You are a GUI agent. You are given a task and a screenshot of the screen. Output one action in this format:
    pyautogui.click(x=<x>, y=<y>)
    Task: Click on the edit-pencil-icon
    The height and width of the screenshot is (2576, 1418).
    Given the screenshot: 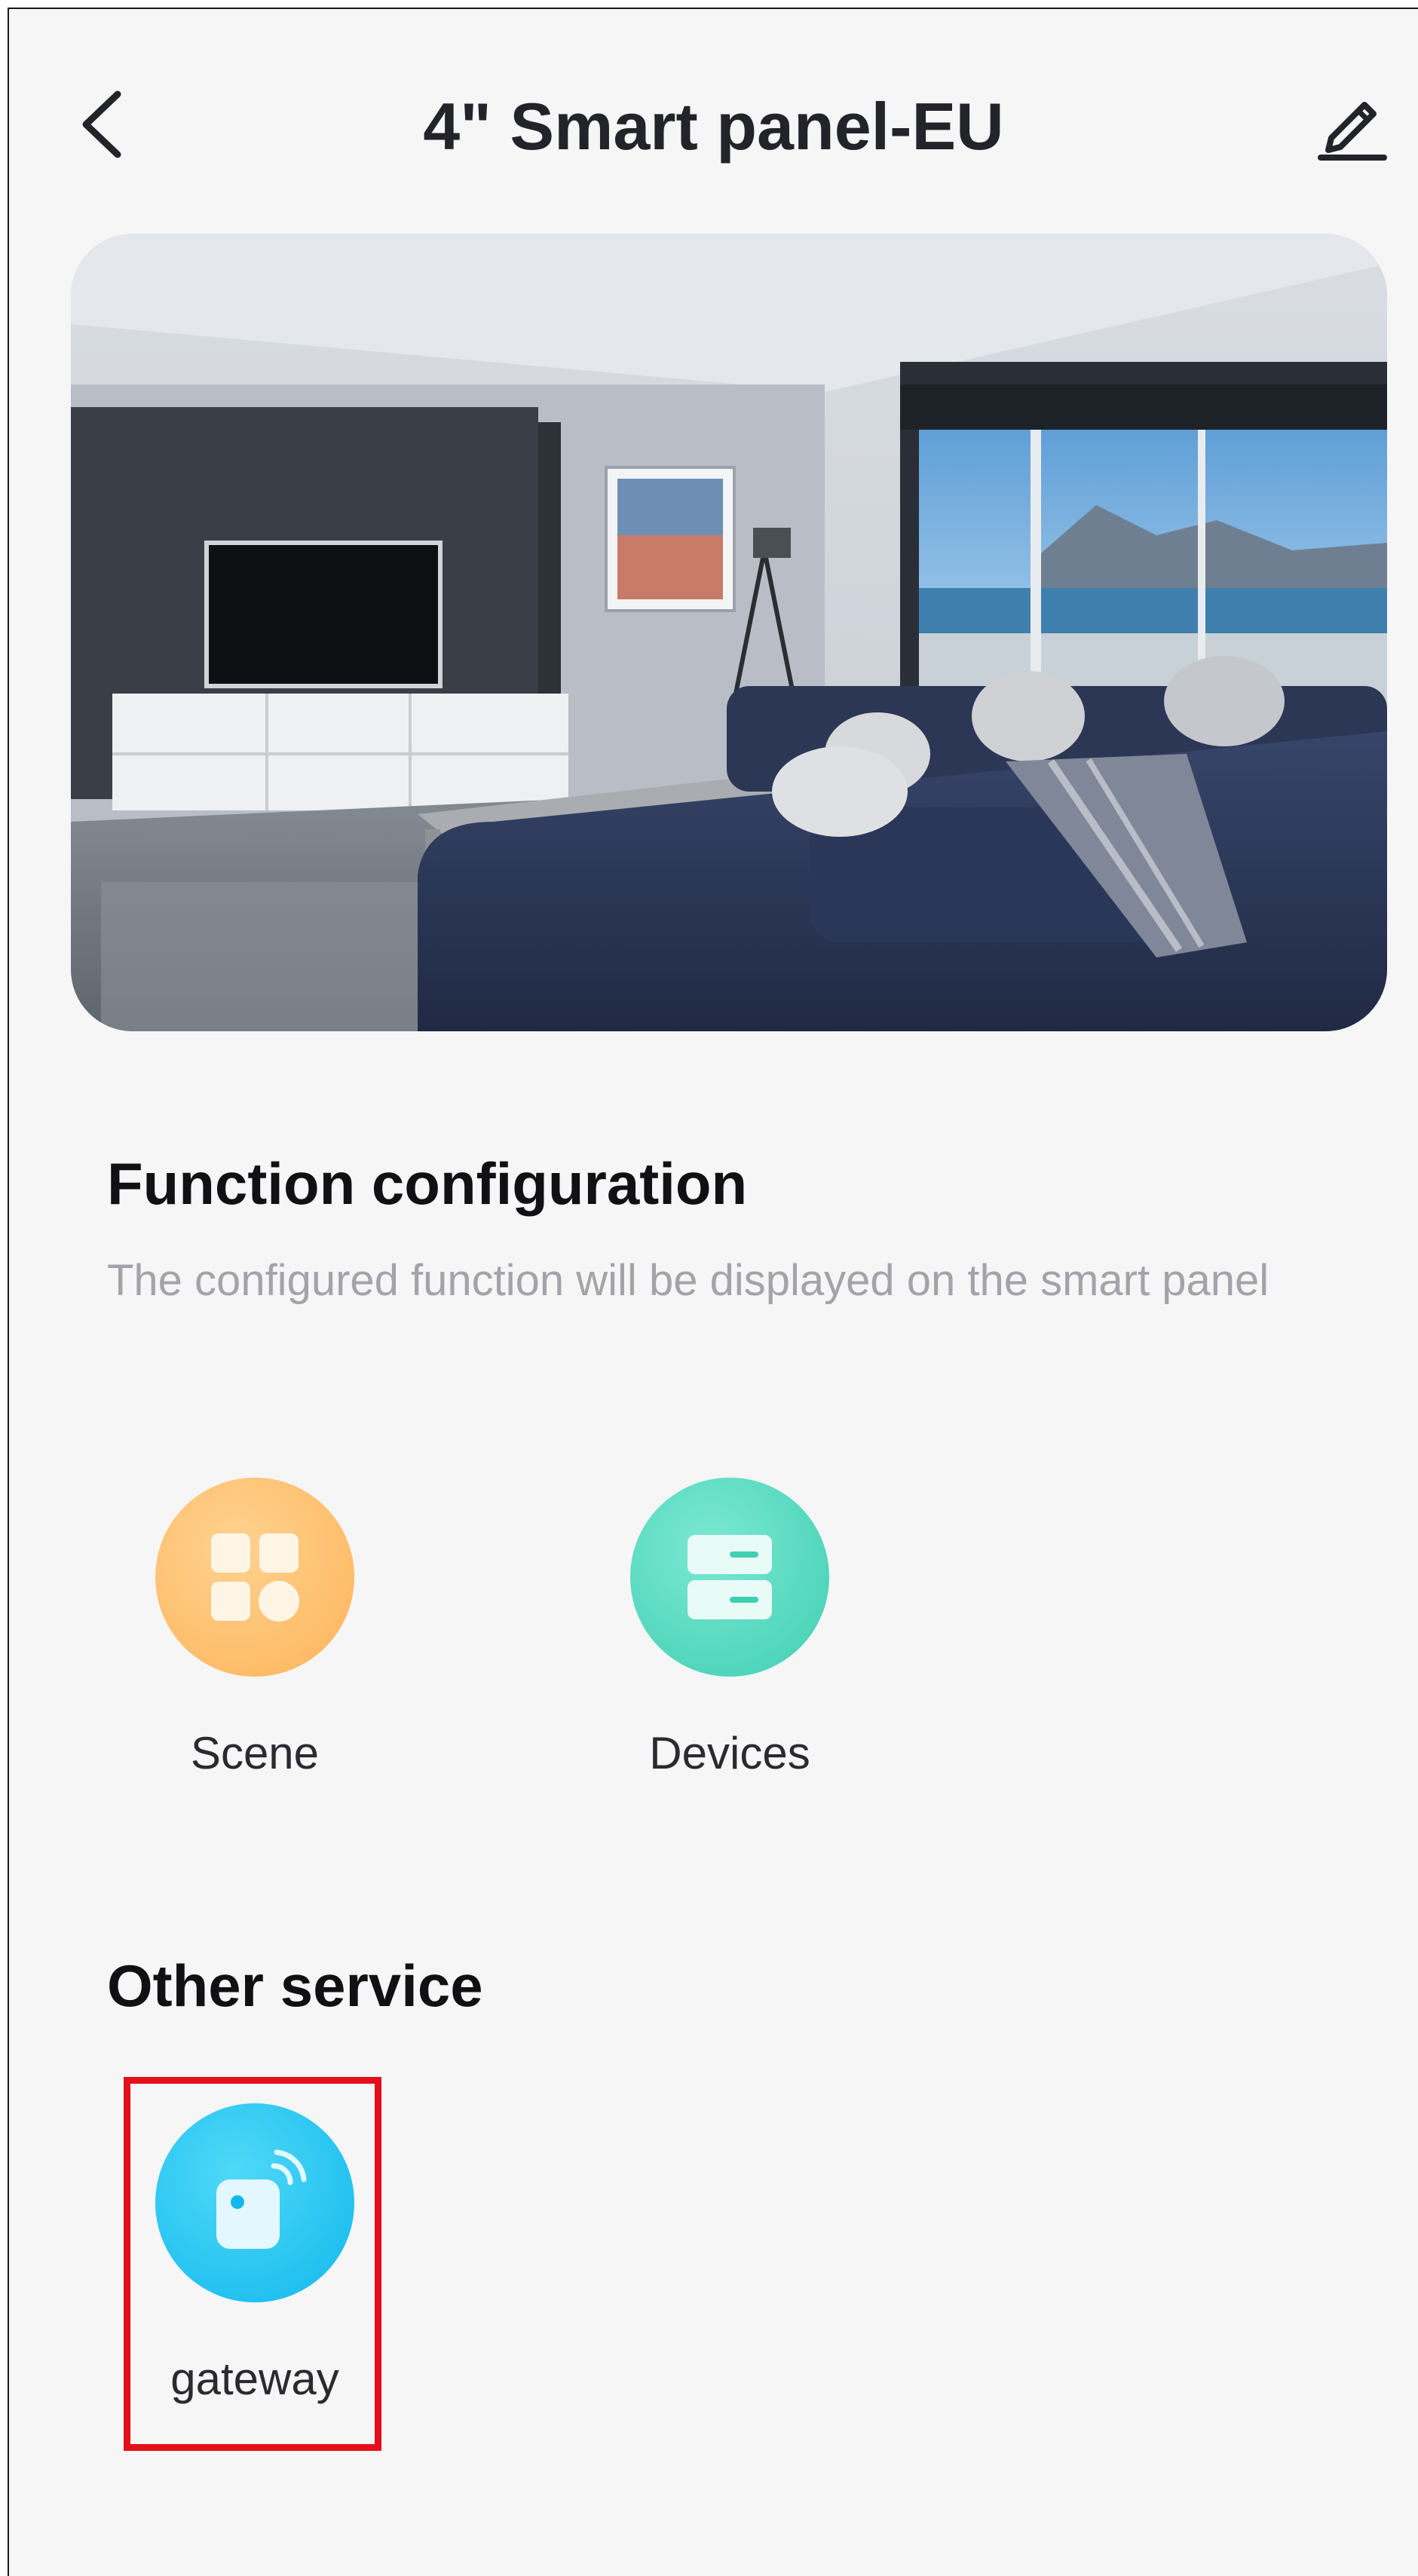 What is the action you would take?
    pyautogui.click(x=1352, y=131)
    